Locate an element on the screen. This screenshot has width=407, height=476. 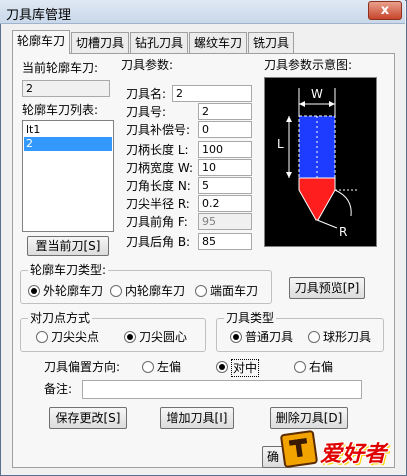
tab-turning-tool: 轮廓车刀 is located at coordinates (41, 42).